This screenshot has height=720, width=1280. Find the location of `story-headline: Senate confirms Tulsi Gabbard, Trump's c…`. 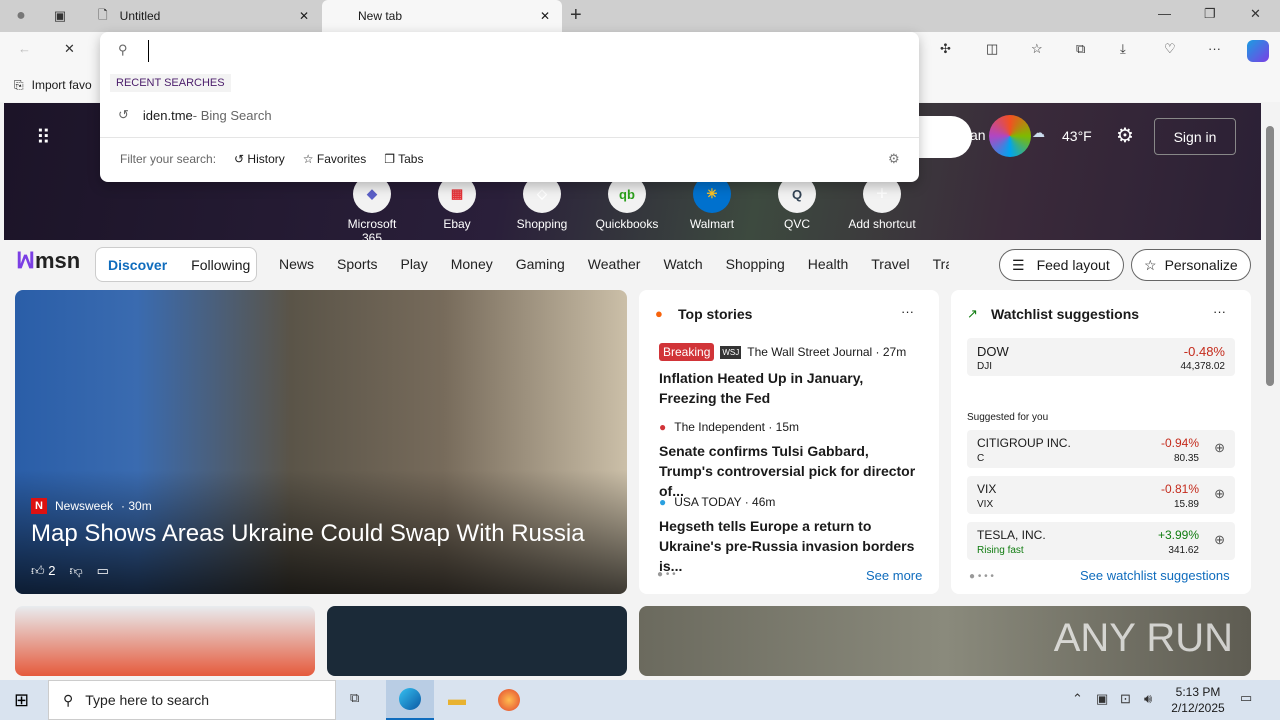

story-headline: Senate confirms Tulsi Gabbard, Trump's c… is located at coordinates (791, 471).